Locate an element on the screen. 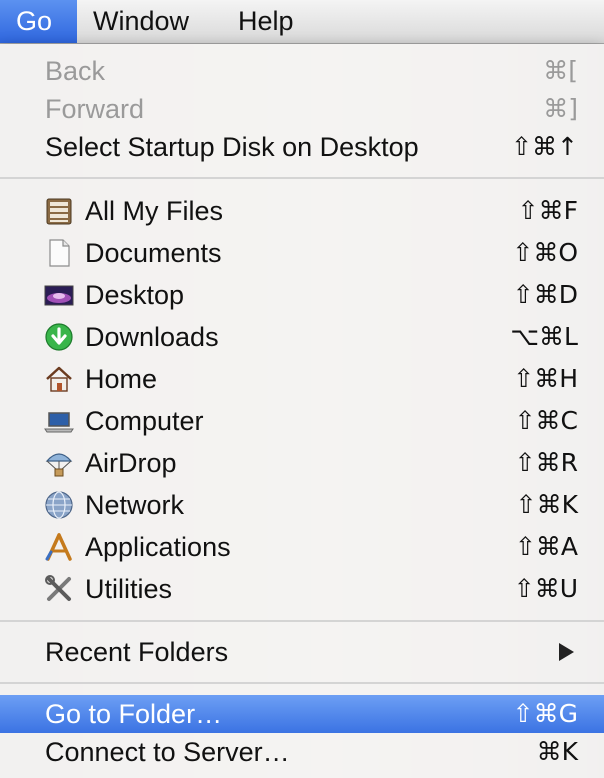  menu-item-shortcut: ⇧⌘H is located at coordinates (545, 378).